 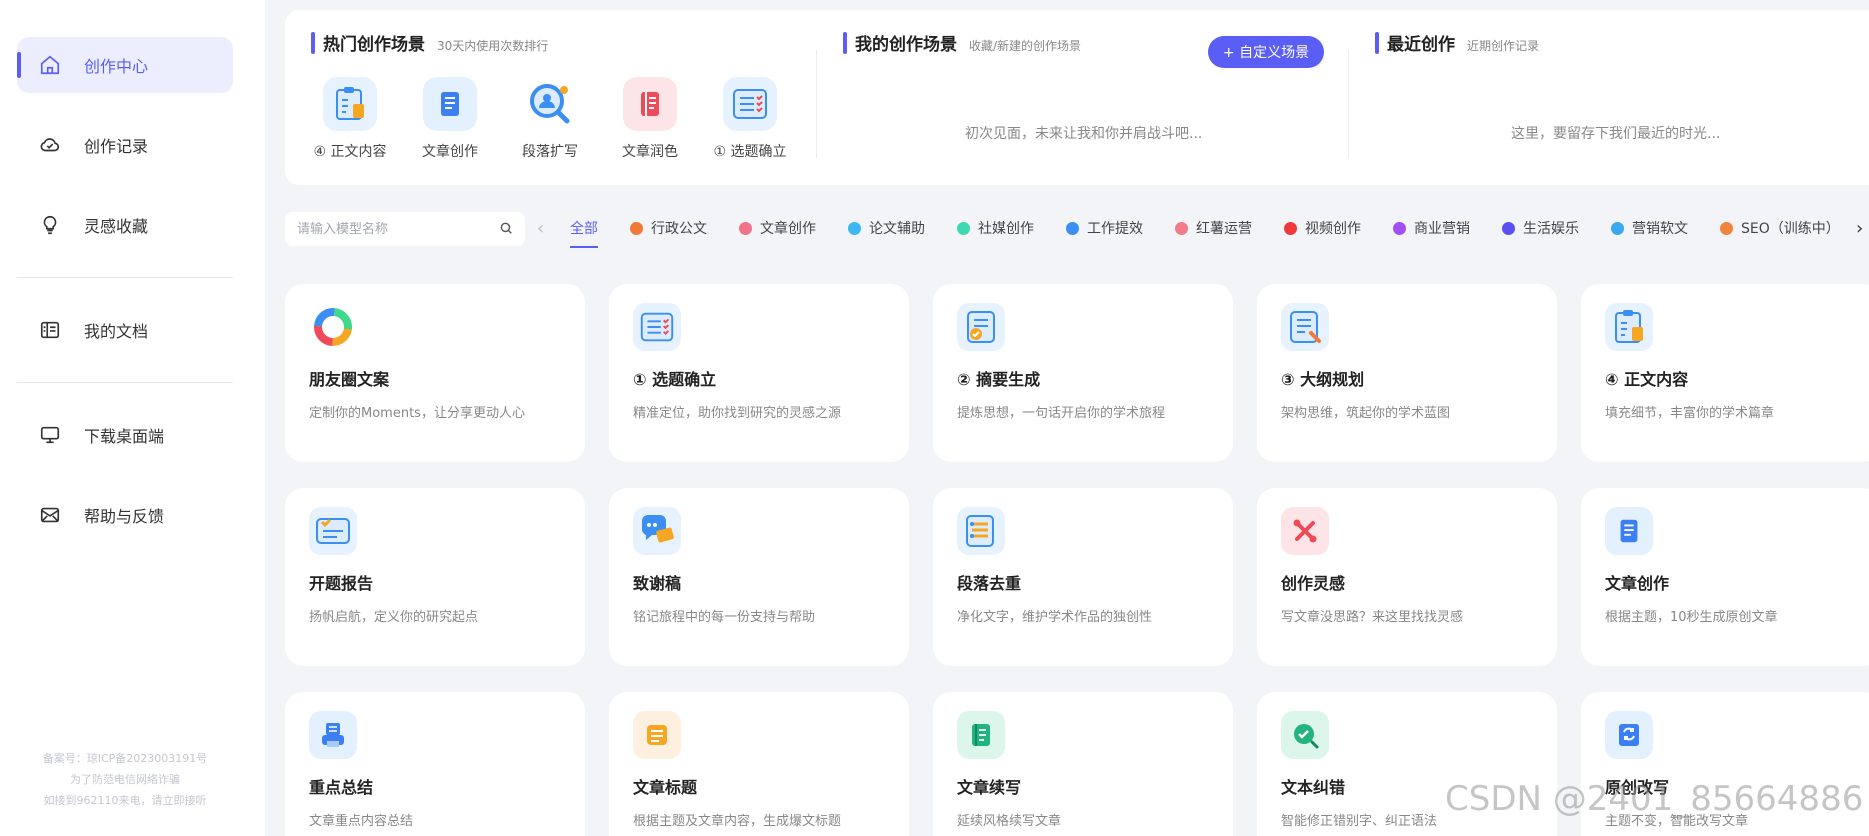 What do you see at coordinates (429, 42) in the screenshot?
I see `hot-scenes-header: 热门创作场景 30天内使用次数排行` at bounding box center [429, 42].